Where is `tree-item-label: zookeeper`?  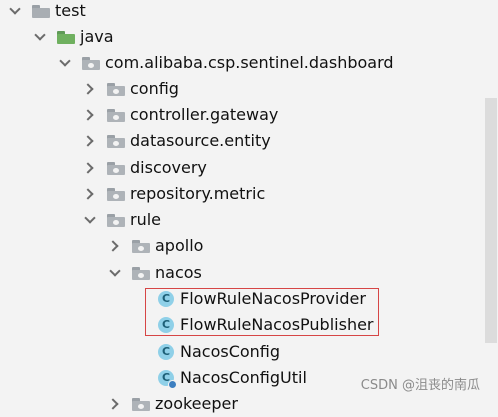 tree-item-label: zookeeper is located at coordinates (196, 403).